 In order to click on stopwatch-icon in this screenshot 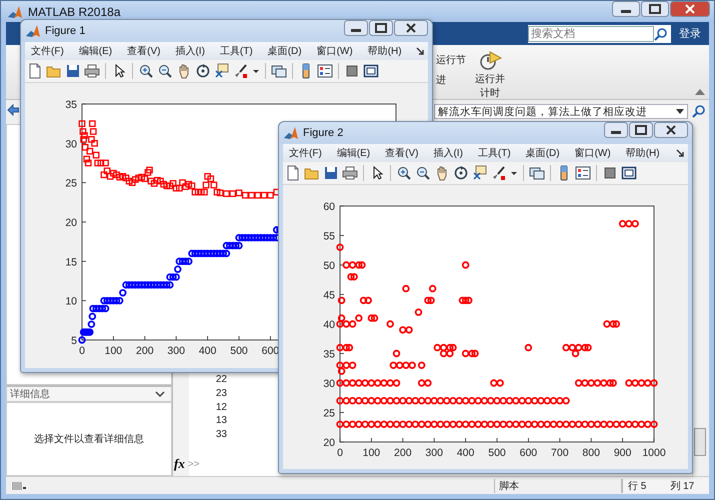, I will do `click(490, 60)`.